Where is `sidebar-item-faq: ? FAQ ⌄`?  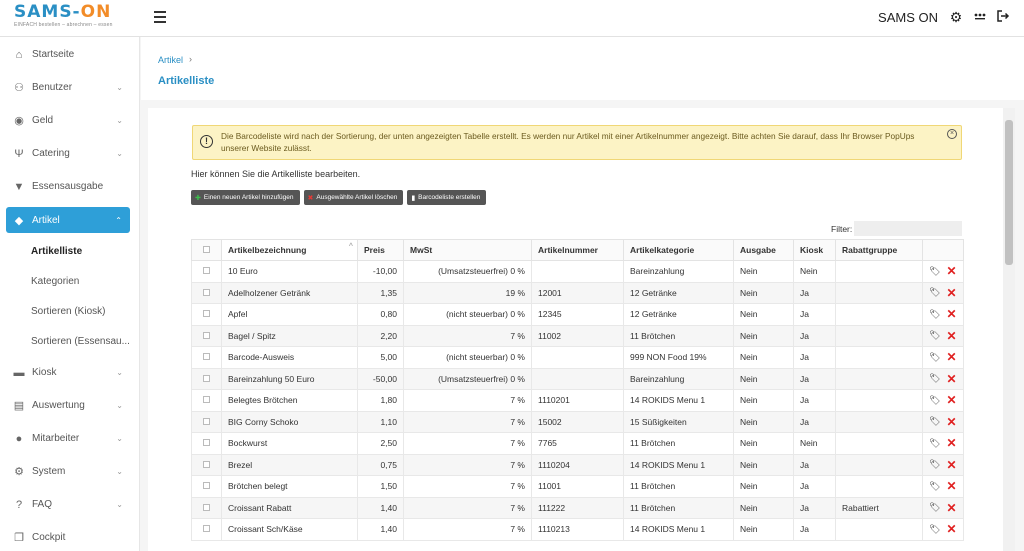 sidebar-item-faq: ? FAQ ⌄ is located at coordinates (69, 504).